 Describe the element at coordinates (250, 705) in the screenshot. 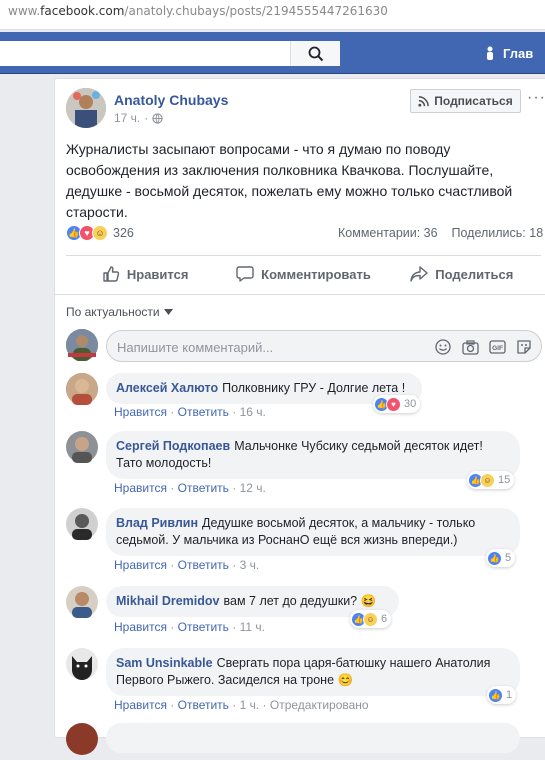

I see `comment-time: 1 ч.` at that location.